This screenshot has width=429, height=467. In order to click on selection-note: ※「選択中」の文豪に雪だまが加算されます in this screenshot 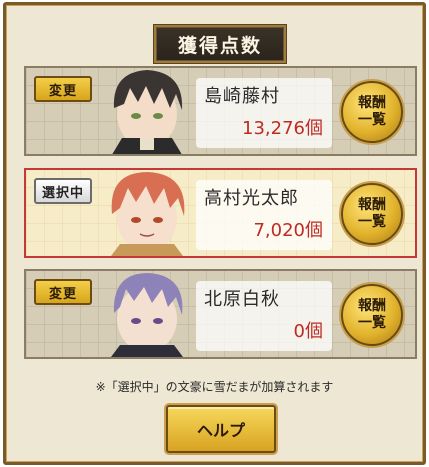, I will do `click(214, 387)`.